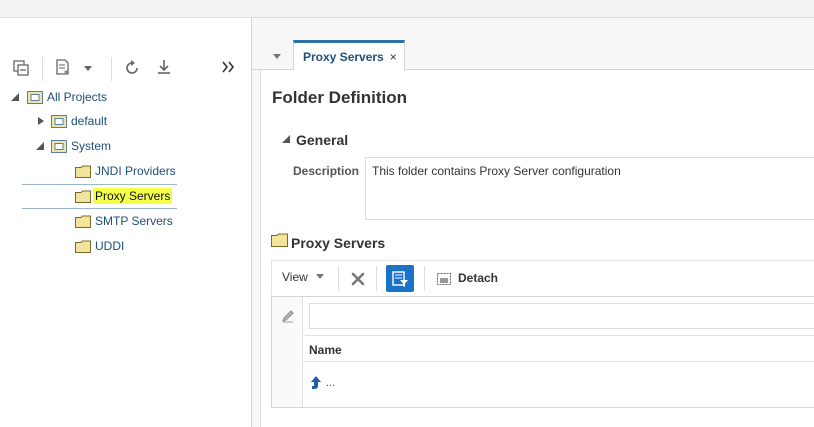 This screenshot has width=814, height=427. What do you see at coordinates (407, 9) in the screenshot?
I see `top-bar` at bounding box center [407, 9].